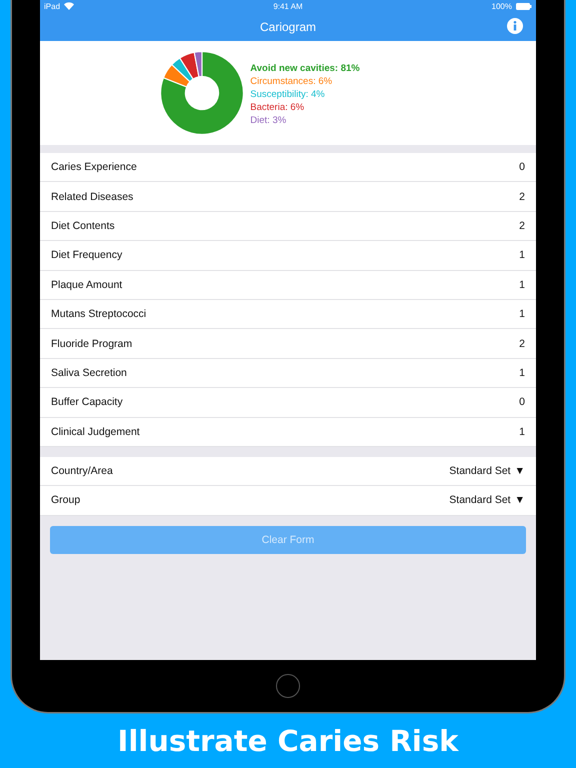 The width and height of the screenshot is (576, 768). I want to click on setting-row: Country/Area Standard Set ▼, so click(288, 471).